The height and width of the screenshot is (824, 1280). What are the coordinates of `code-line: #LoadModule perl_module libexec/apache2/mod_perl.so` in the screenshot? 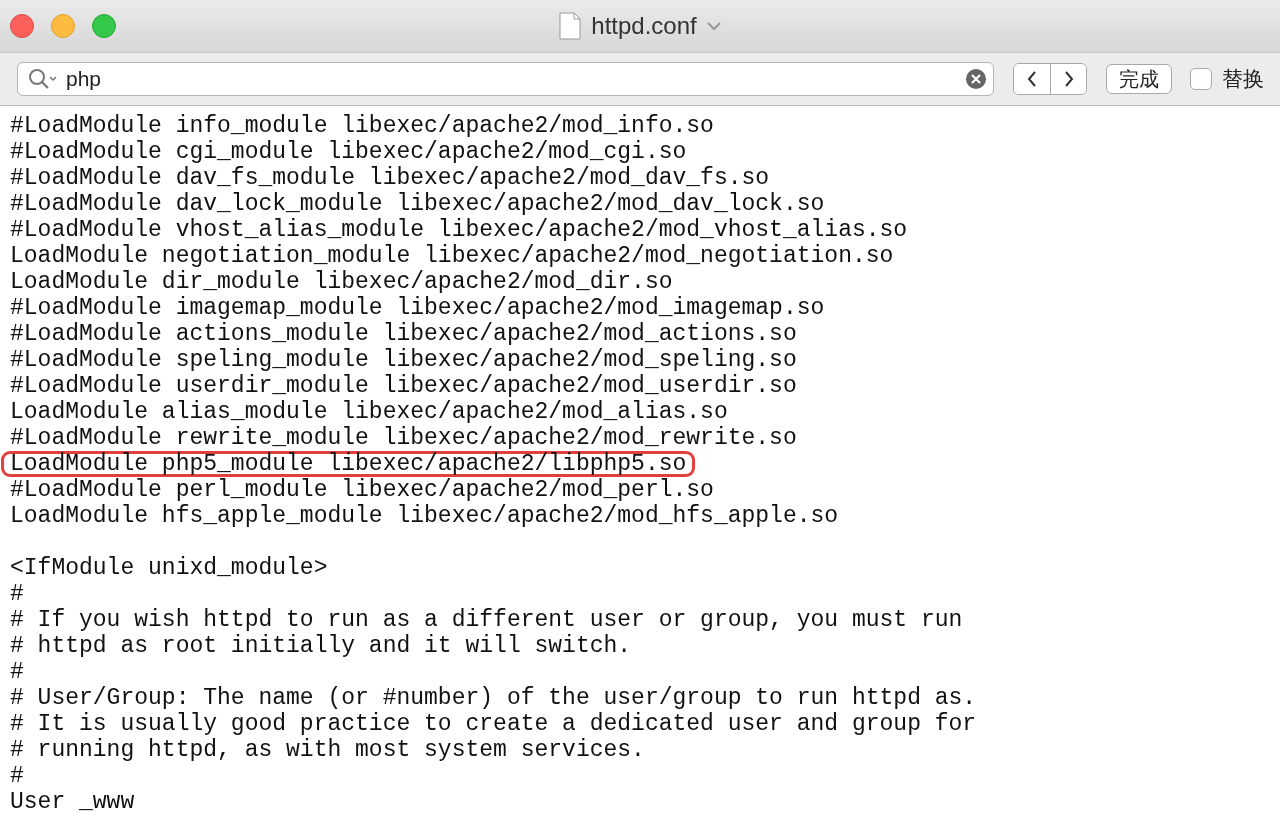 It's located at (362, 490).